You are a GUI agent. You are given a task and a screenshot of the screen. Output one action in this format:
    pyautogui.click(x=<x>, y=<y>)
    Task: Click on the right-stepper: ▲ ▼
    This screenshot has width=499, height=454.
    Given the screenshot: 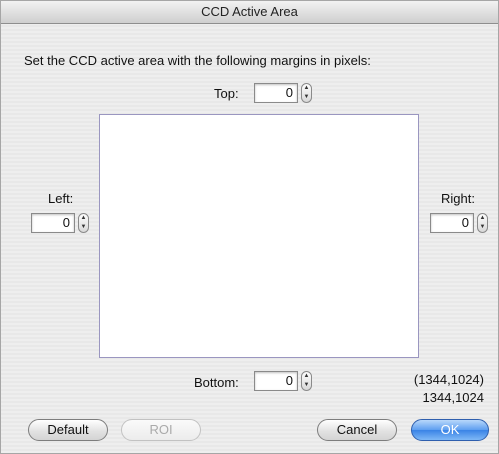 What is the action you would take?
    pyautogui.click(x=482, y=223)
    